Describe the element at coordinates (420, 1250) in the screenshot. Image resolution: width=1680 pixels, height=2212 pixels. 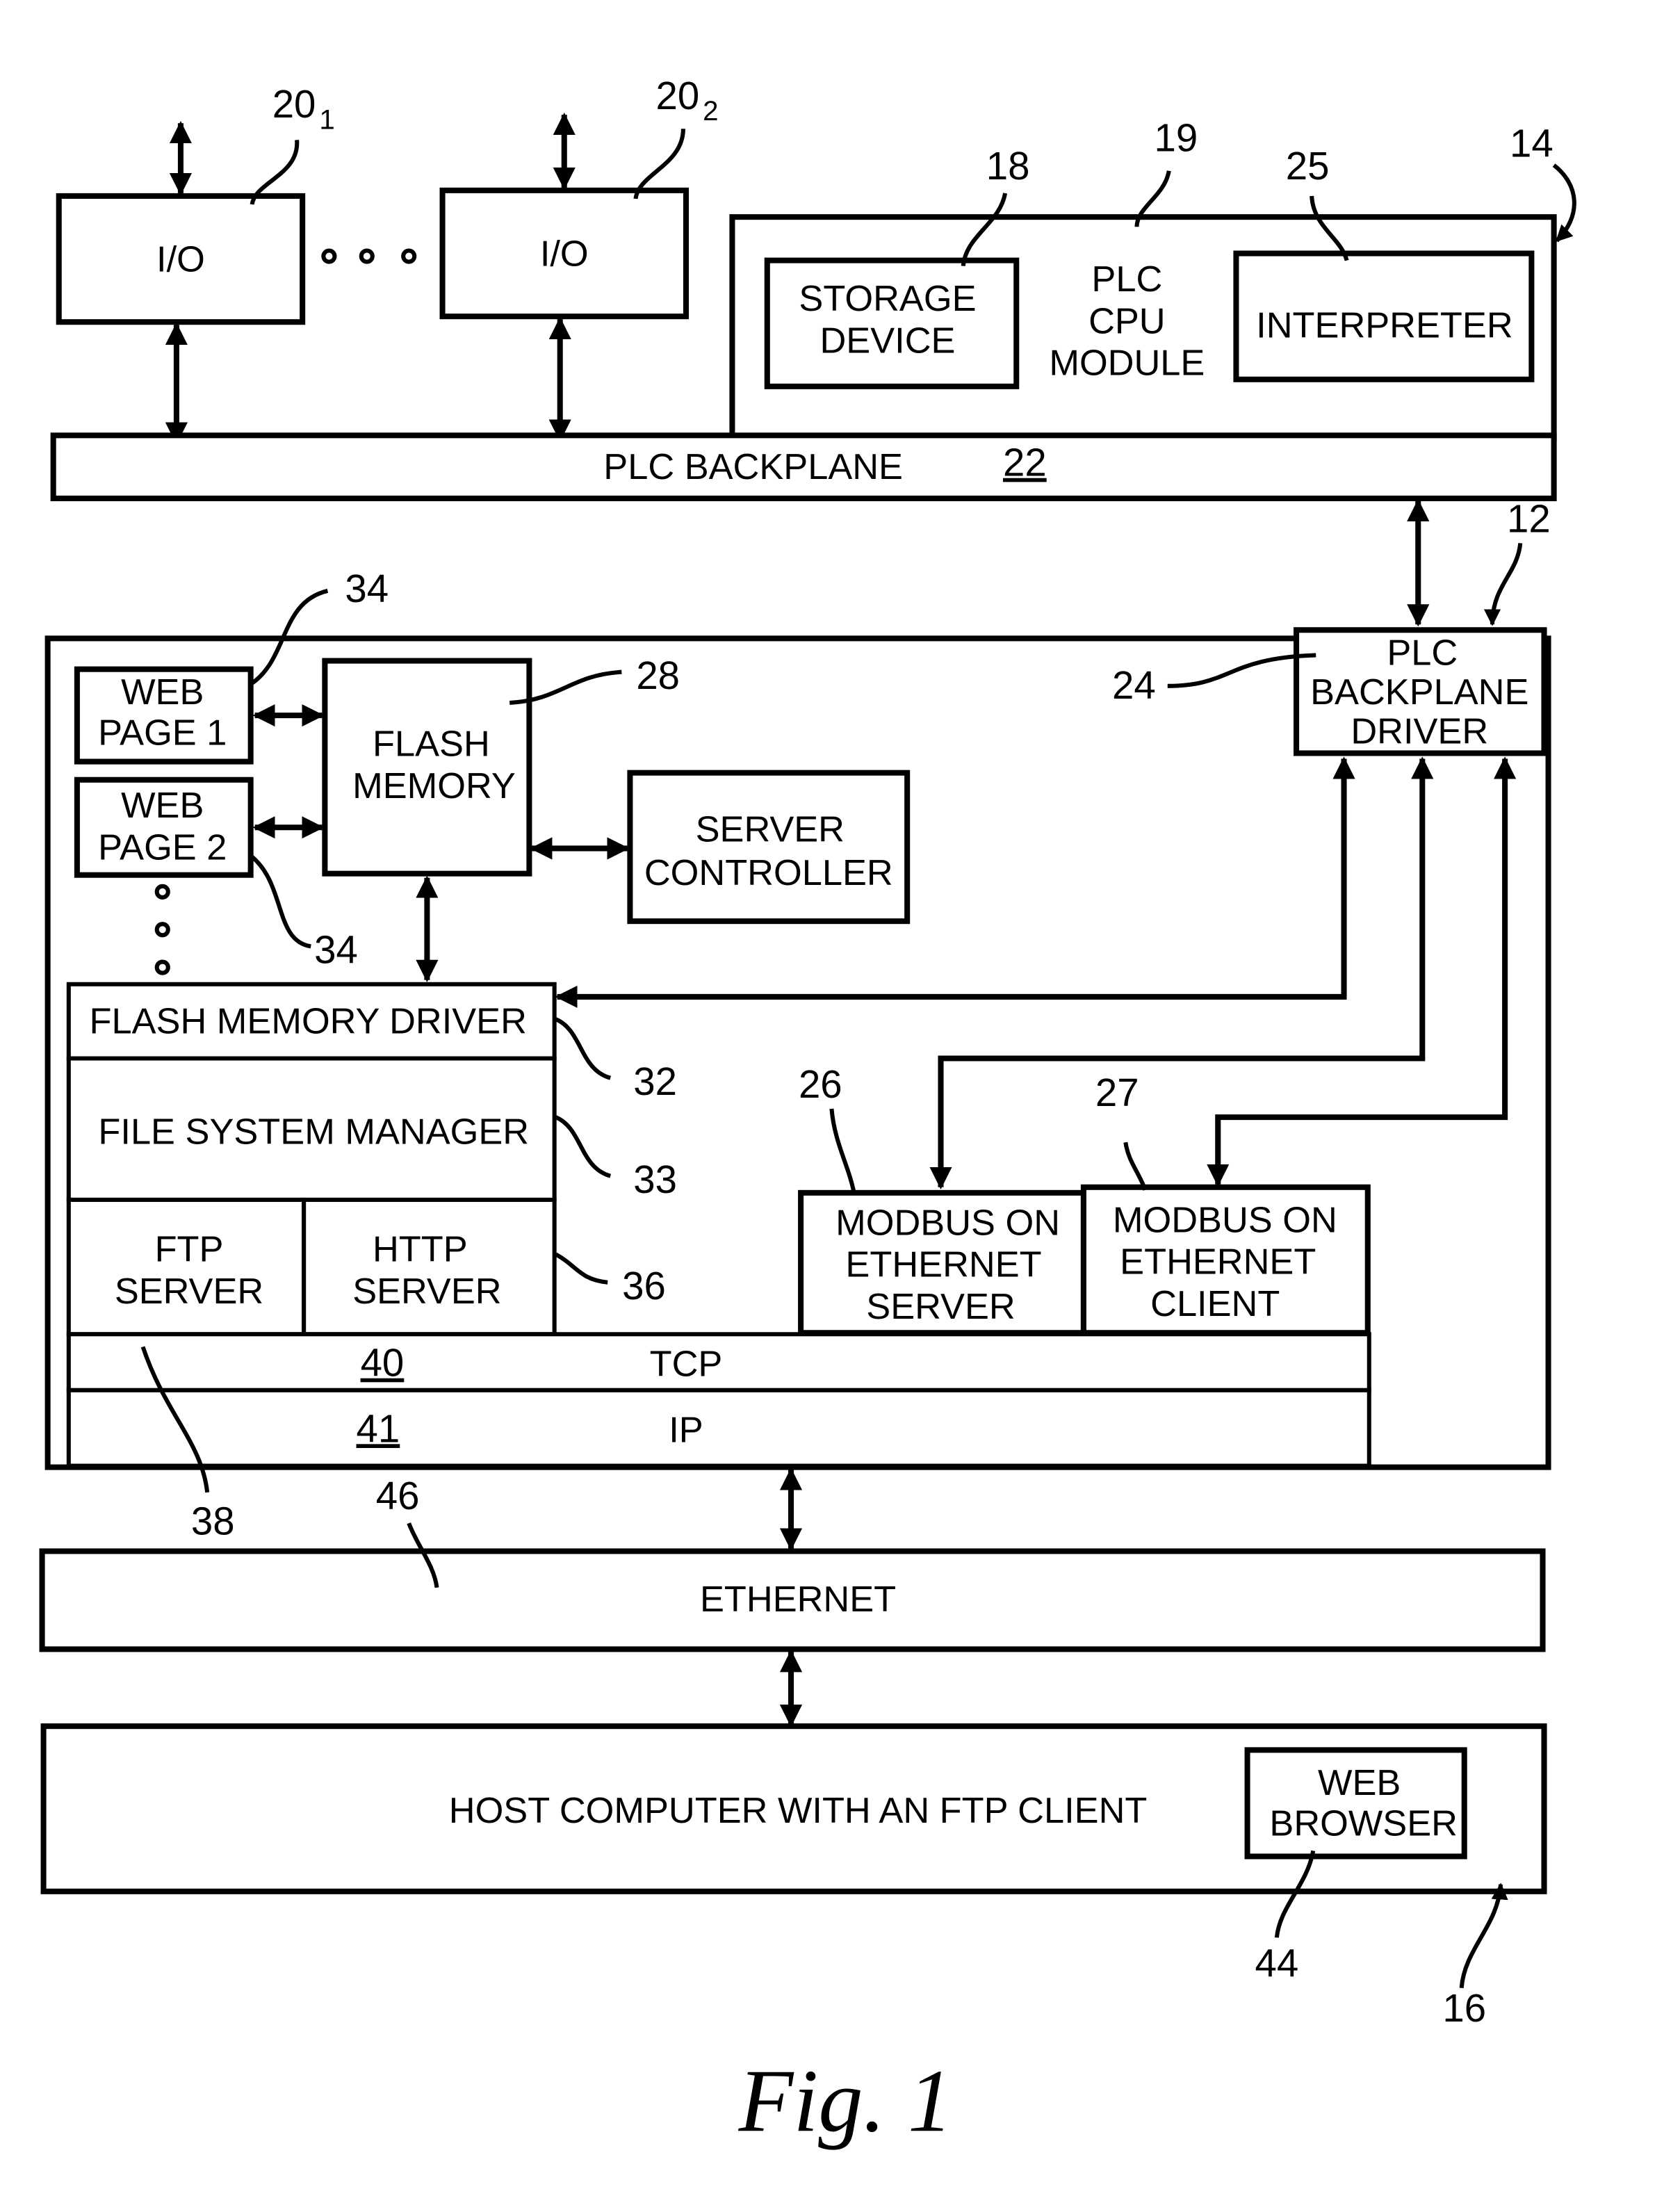
I see `http-server-label-line-1: HTTP` at that location.